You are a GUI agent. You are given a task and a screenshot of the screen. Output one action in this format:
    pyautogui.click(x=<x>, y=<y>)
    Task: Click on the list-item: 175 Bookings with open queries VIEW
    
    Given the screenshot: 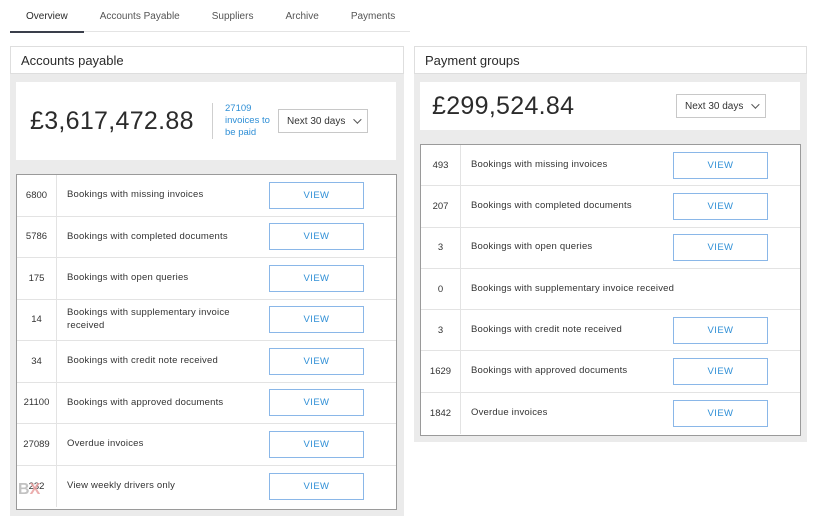 What is the action you would take?
    pyautogui.click(x=206, y=279)
    